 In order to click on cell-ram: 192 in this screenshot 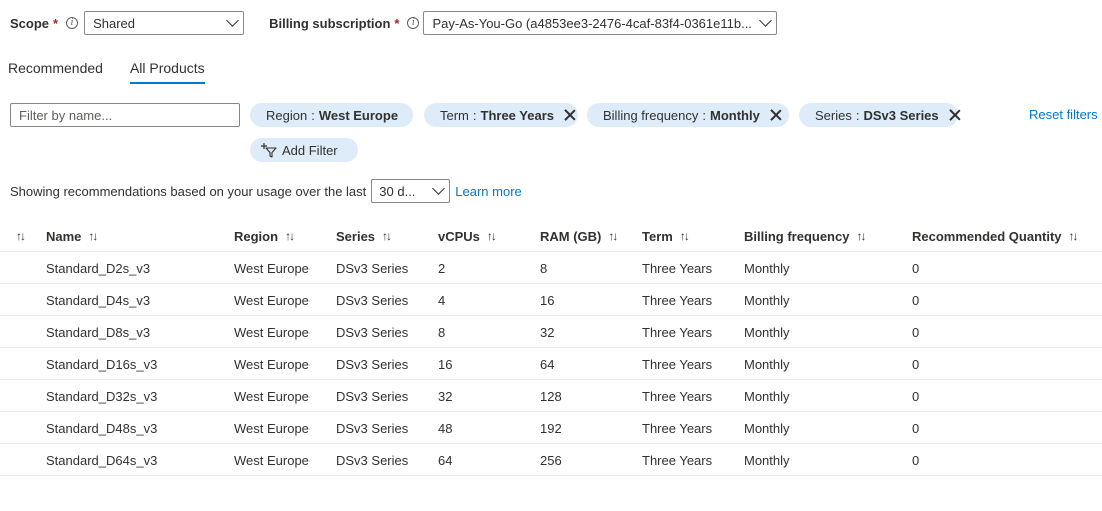, I will do `click(551, 428)`.